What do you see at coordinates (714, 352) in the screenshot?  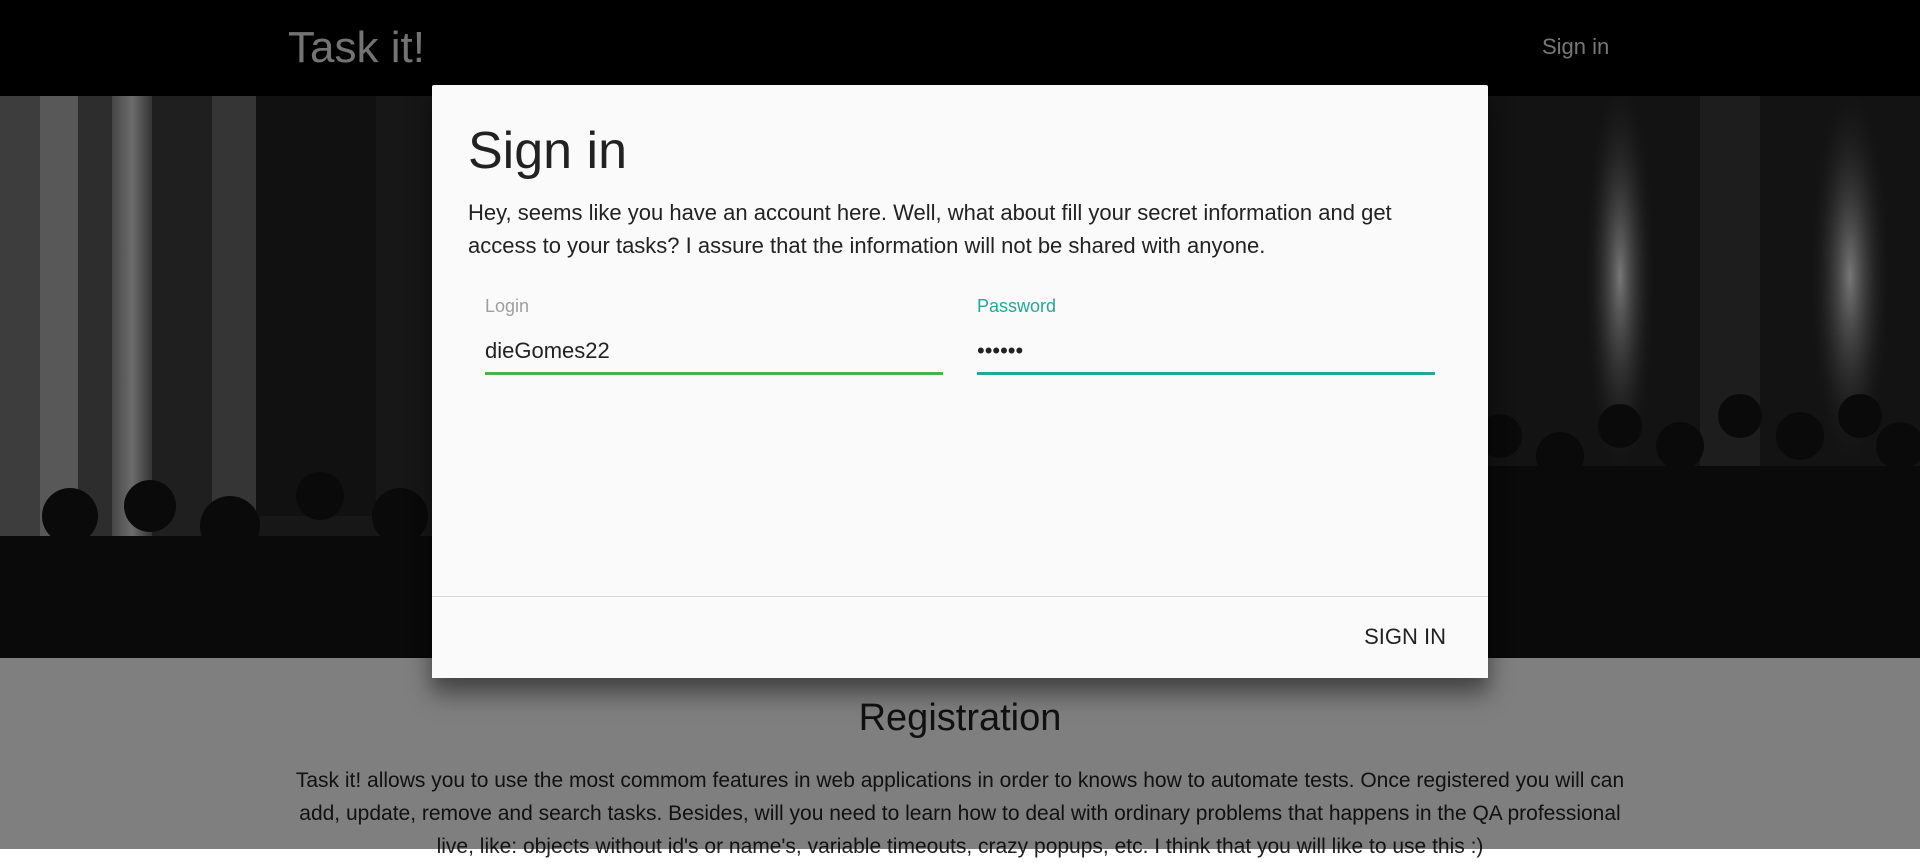 I see `login-input` at bounding box center [714, 352].